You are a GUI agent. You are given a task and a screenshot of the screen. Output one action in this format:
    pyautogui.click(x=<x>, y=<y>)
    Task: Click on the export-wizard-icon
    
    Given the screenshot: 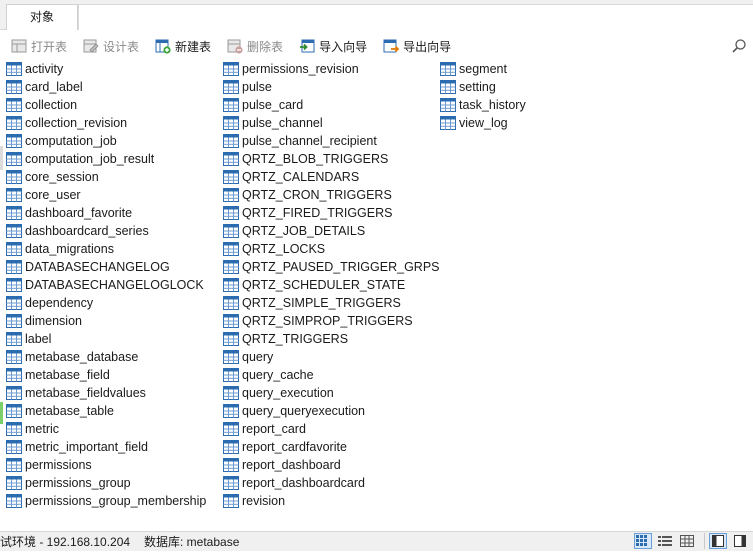 What is the action you would take?
    pyautogui.click(x=391, y=46)
    